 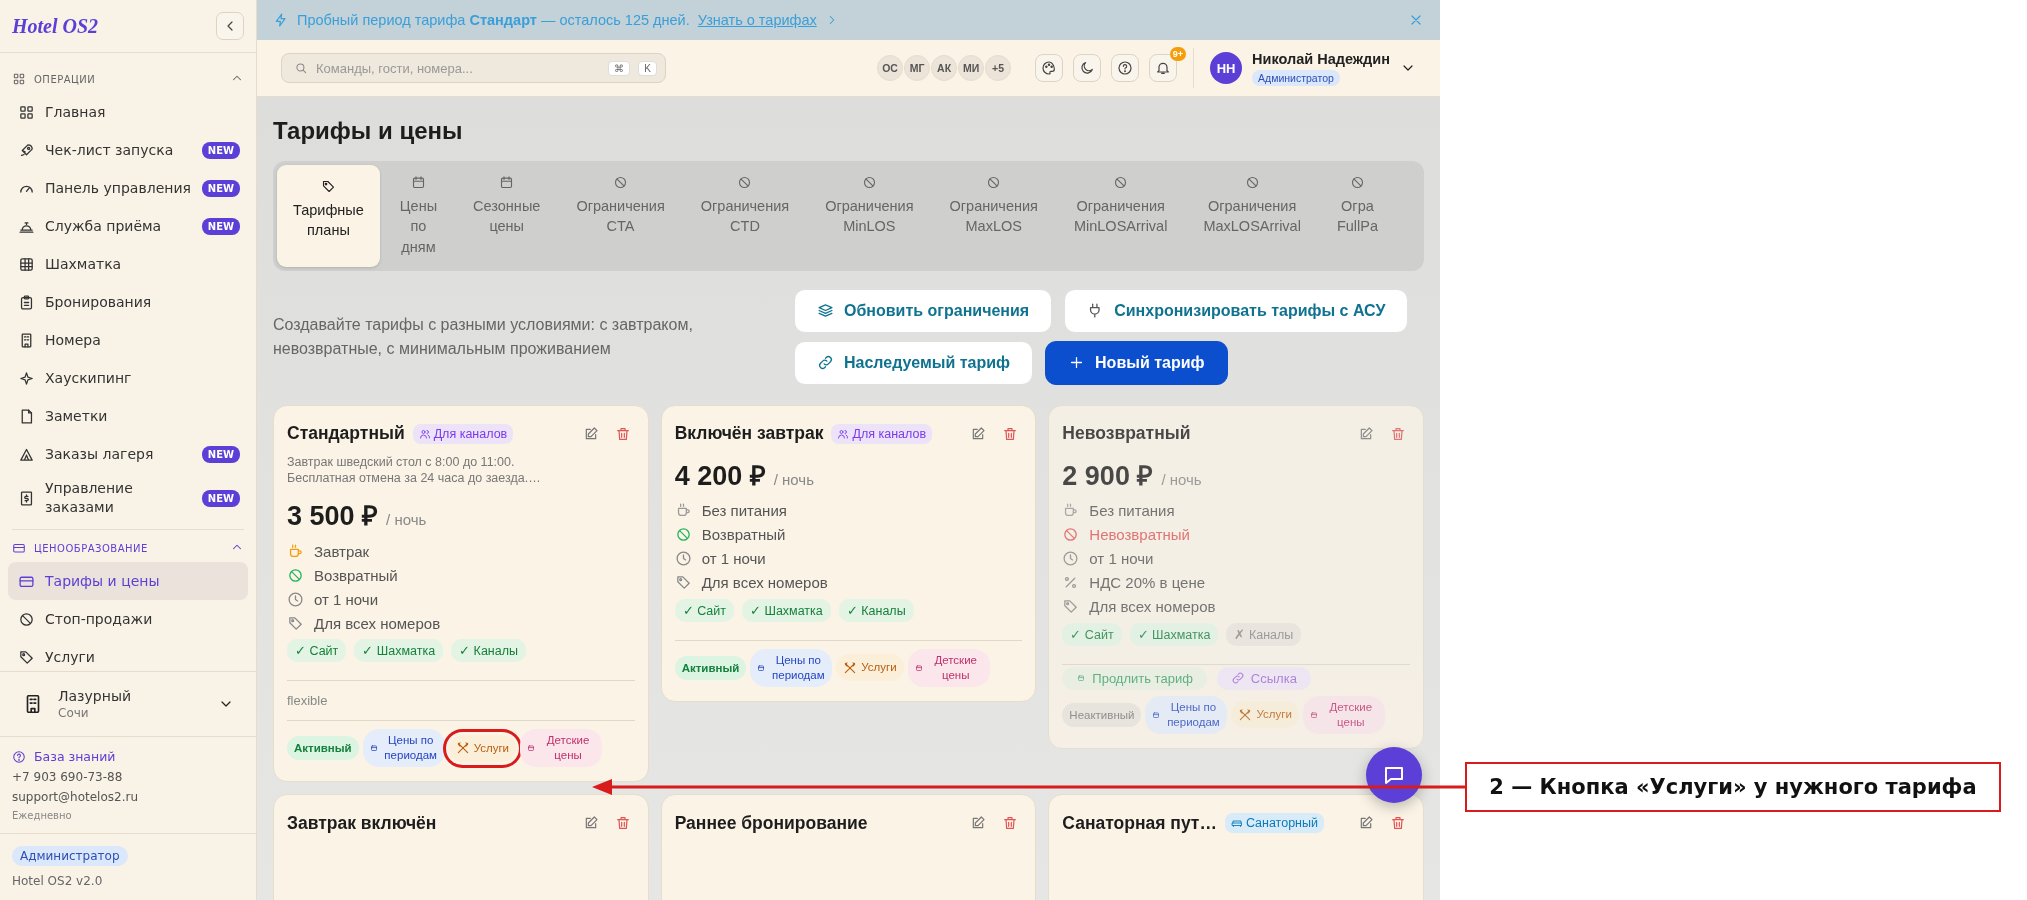 I want to click on rate-title: Включён завтрак, so click(x=749, y=434).